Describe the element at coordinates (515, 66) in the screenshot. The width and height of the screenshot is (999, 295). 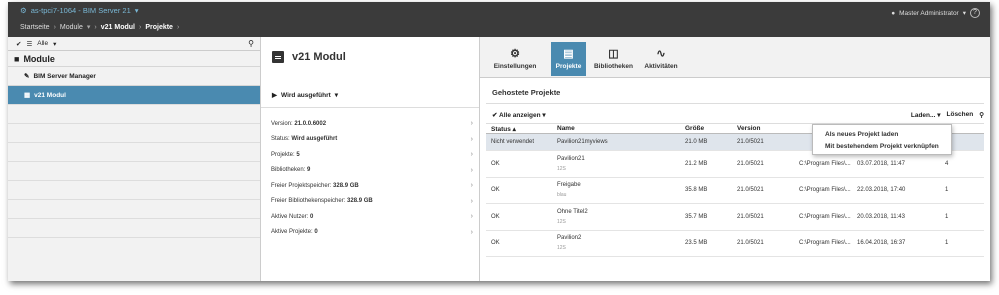
I see `tab-label: Einstellungen` at that location.